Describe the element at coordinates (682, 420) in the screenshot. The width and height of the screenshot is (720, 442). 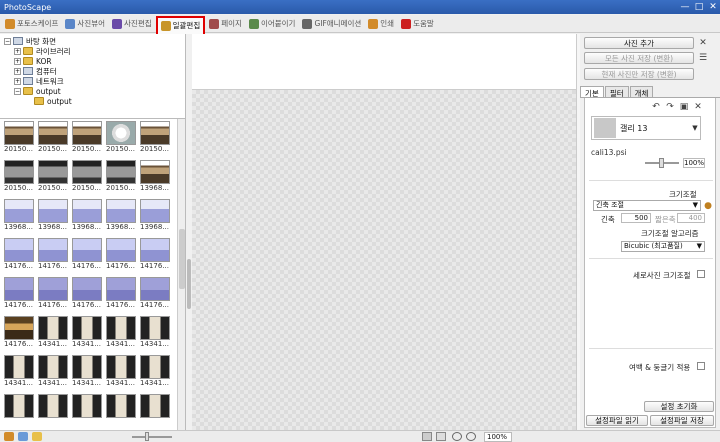
I see `save-settings-button: 설정파일 저장` at that location.